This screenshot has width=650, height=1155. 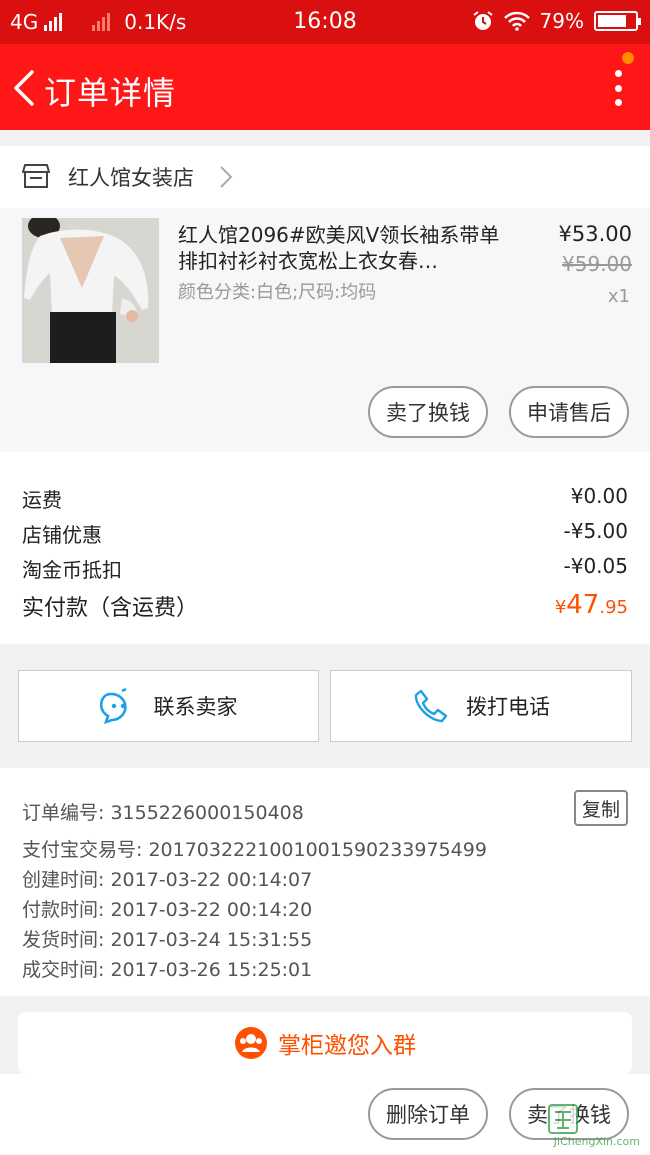 I want to click on watermark-logo: JiChengXin.com, so click(x=582, y=1126).